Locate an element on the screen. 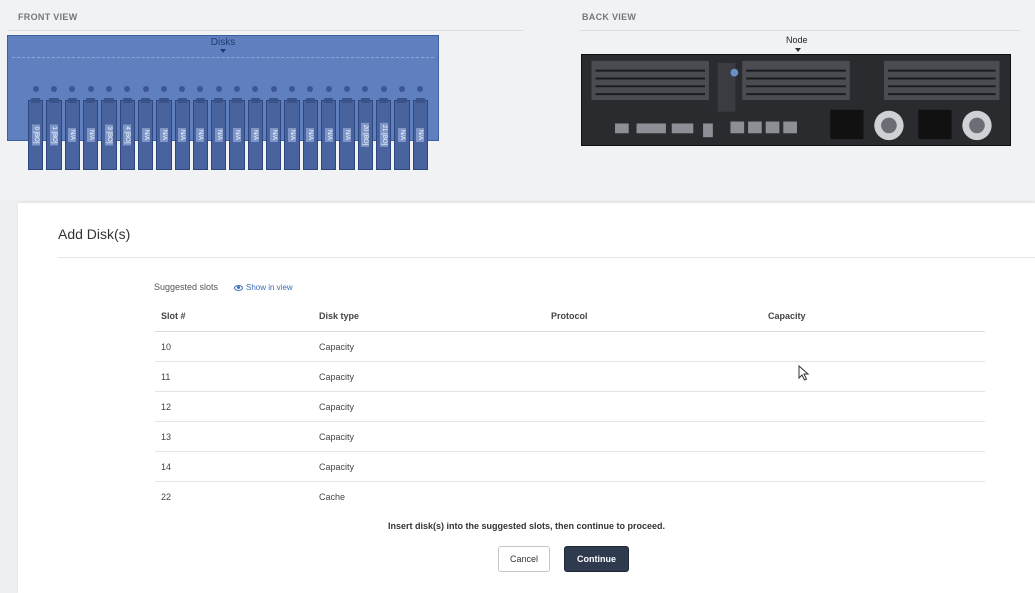 This screenshot has height=593, width=1035. cancel-button: Cancel is located at coordinates (524, 559).